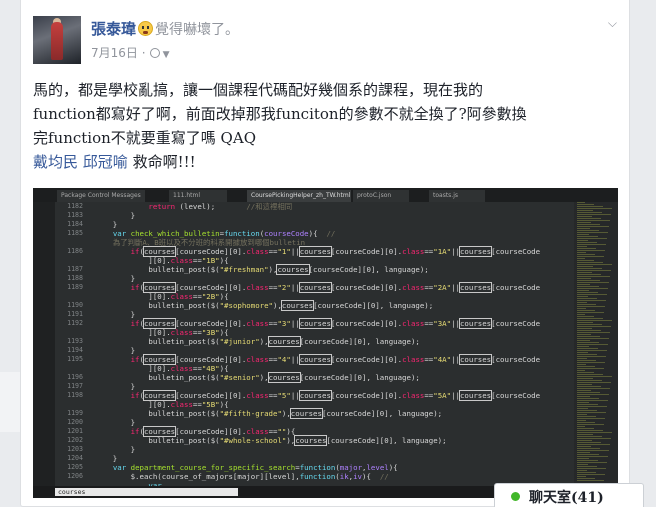  Describe the element at coordinates (57, 40) in the screenshot. I see `author-avatar` at that location.